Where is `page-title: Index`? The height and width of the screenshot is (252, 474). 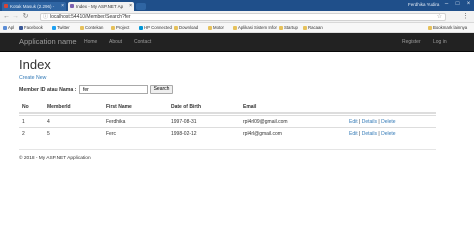
page-title: Index is located at coordinates (35, 64).